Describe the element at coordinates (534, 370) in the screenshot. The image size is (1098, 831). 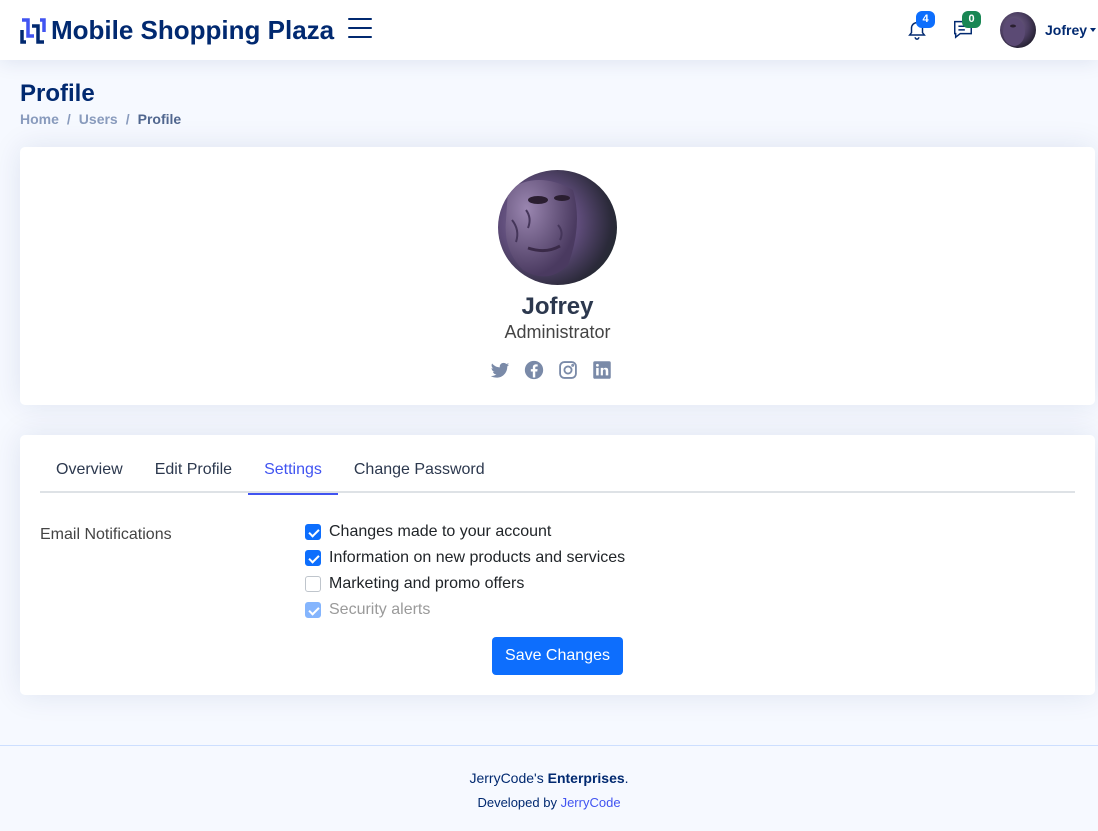
I see `facebook-icon` at that location.